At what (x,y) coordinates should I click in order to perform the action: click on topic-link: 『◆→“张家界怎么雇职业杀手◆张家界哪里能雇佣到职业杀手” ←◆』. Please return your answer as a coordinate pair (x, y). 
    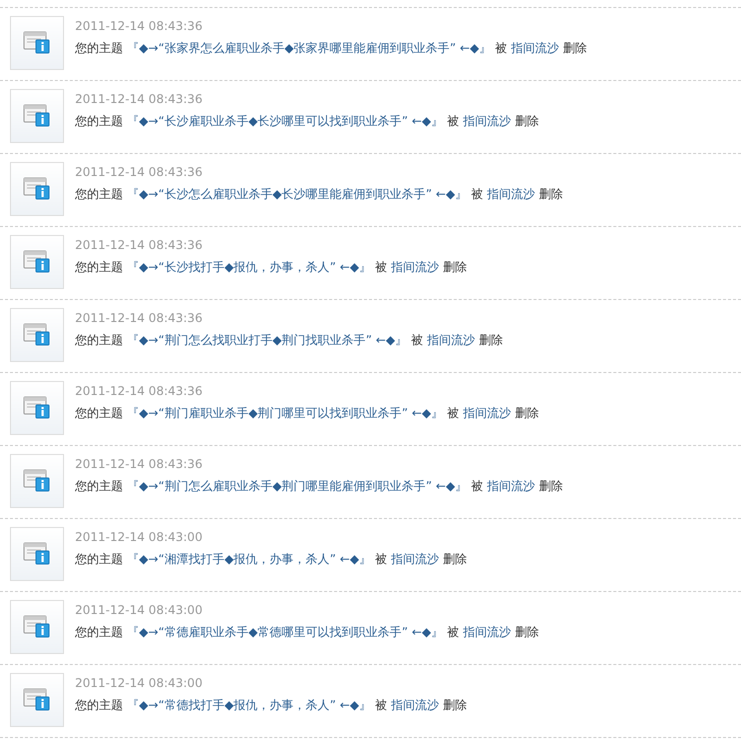
    Looking at the image, I should click on (309, 48).